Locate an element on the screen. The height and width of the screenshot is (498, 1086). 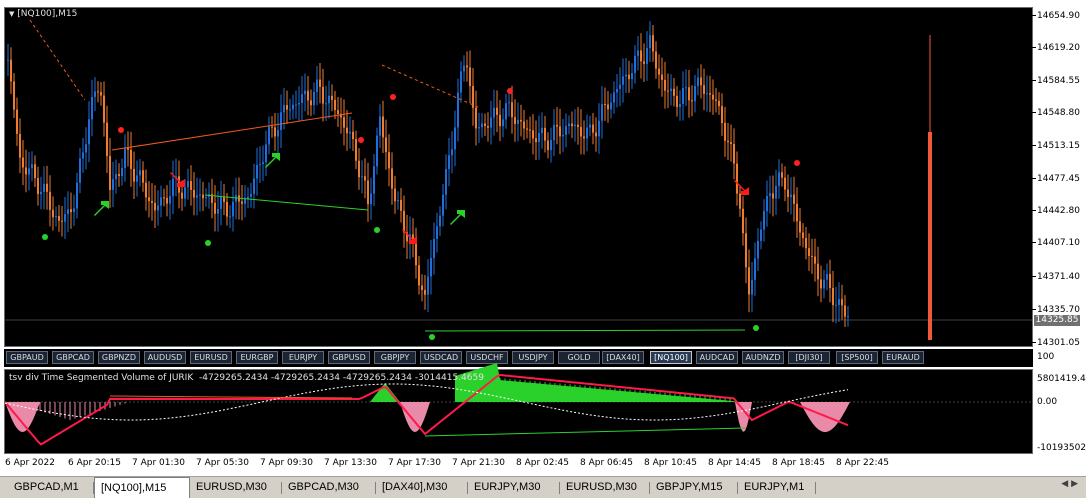
scroll-left-icon: ◀ is located at coordinates (1064, 484).